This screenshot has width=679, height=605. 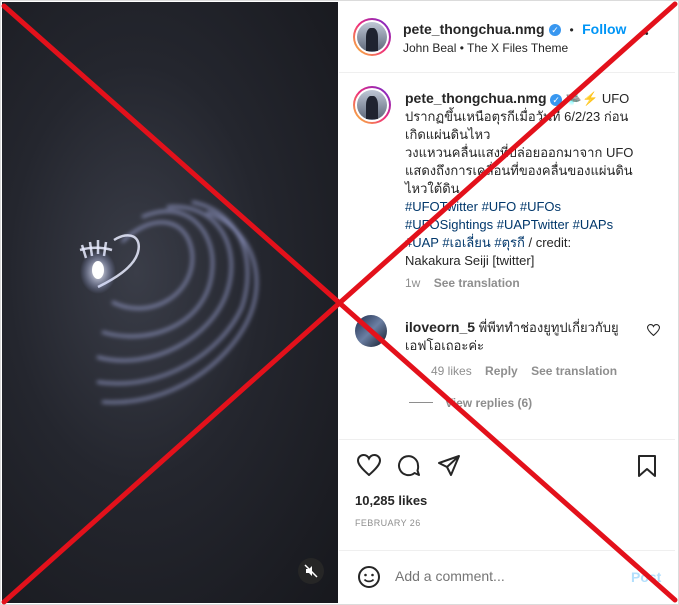 I want to click on author-line: pete_thongchua.nmg ✓ • Follow, so click(x=514, y=30).